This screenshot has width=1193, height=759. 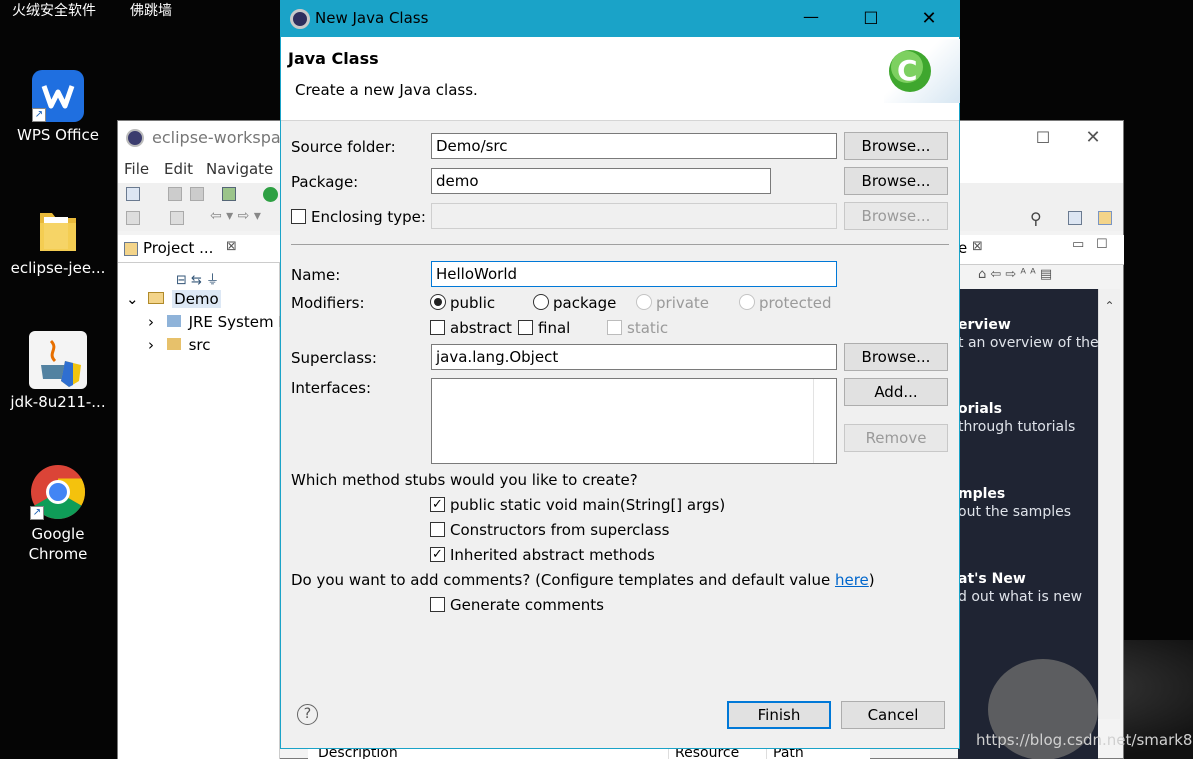 I want to click on desktop-icon-chrome: ↗ Google Chrome, so click(x=58, y=514).